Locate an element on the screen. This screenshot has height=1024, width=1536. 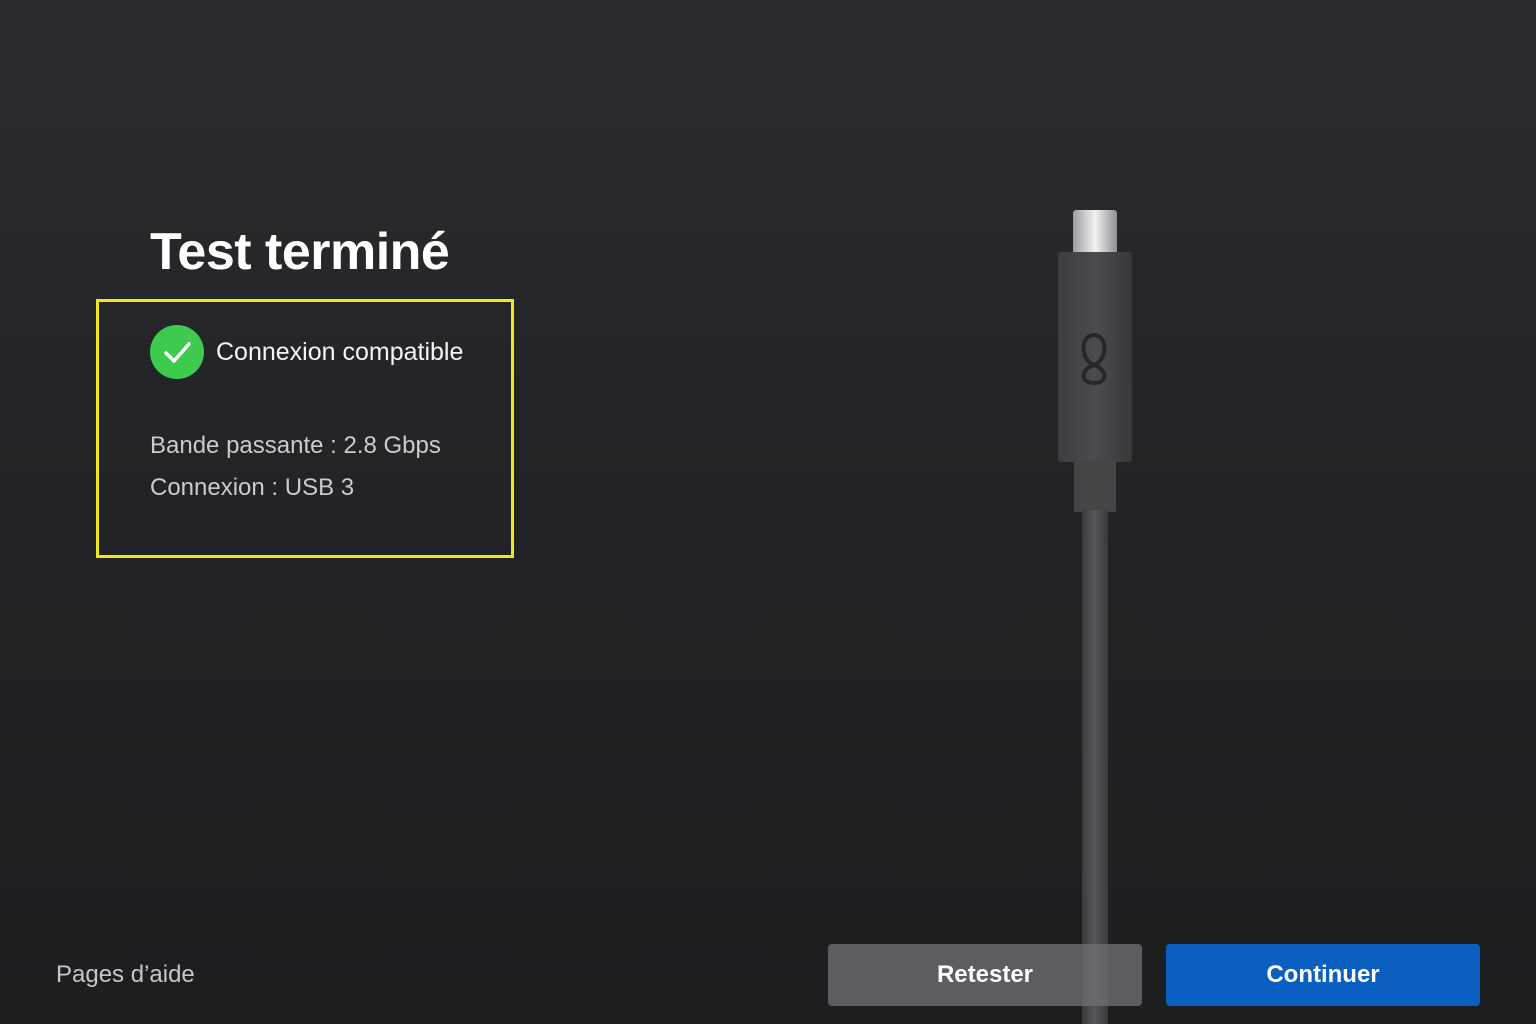
usb-c-cable-icon is located at coordinates (1095, 617).